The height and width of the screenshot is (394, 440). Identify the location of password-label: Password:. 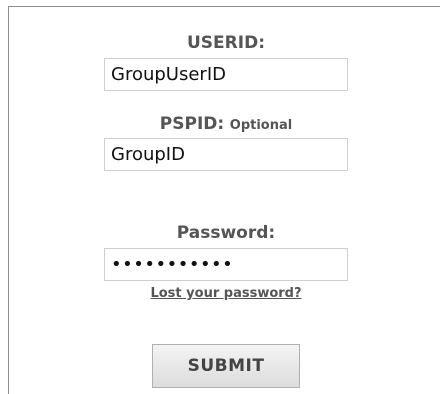
(226, 233).